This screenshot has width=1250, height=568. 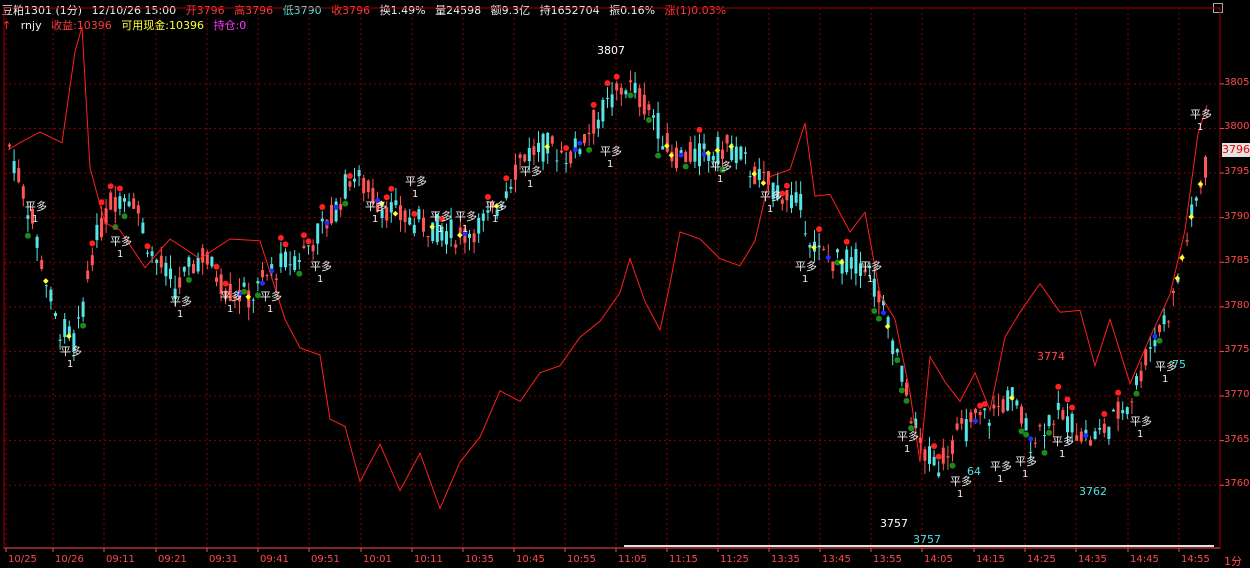 What do you see at coordinates (120, 559) in the screenshot?
I see `time-tick-label: 09:11` at bounding box center [120, 559].